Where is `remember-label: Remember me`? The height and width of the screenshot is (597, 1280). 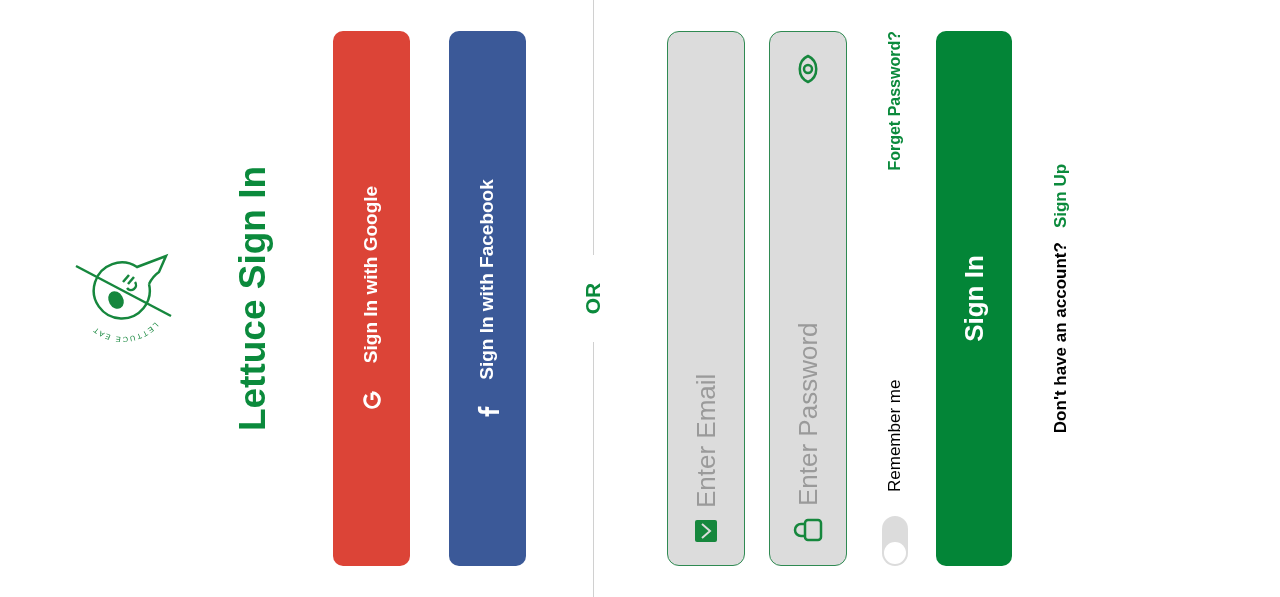 remember-label: Remember me is located at coordinates (894, 435).